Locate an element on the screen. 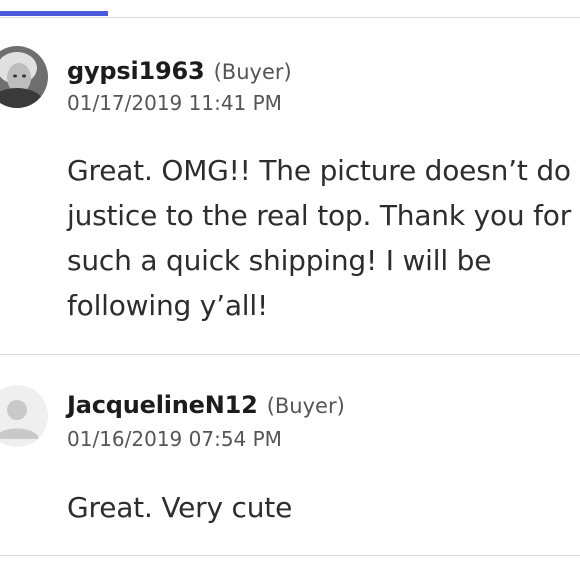 The image size is (580, 580). review-text: Great. Very cute is located at coordinates (180, 507).